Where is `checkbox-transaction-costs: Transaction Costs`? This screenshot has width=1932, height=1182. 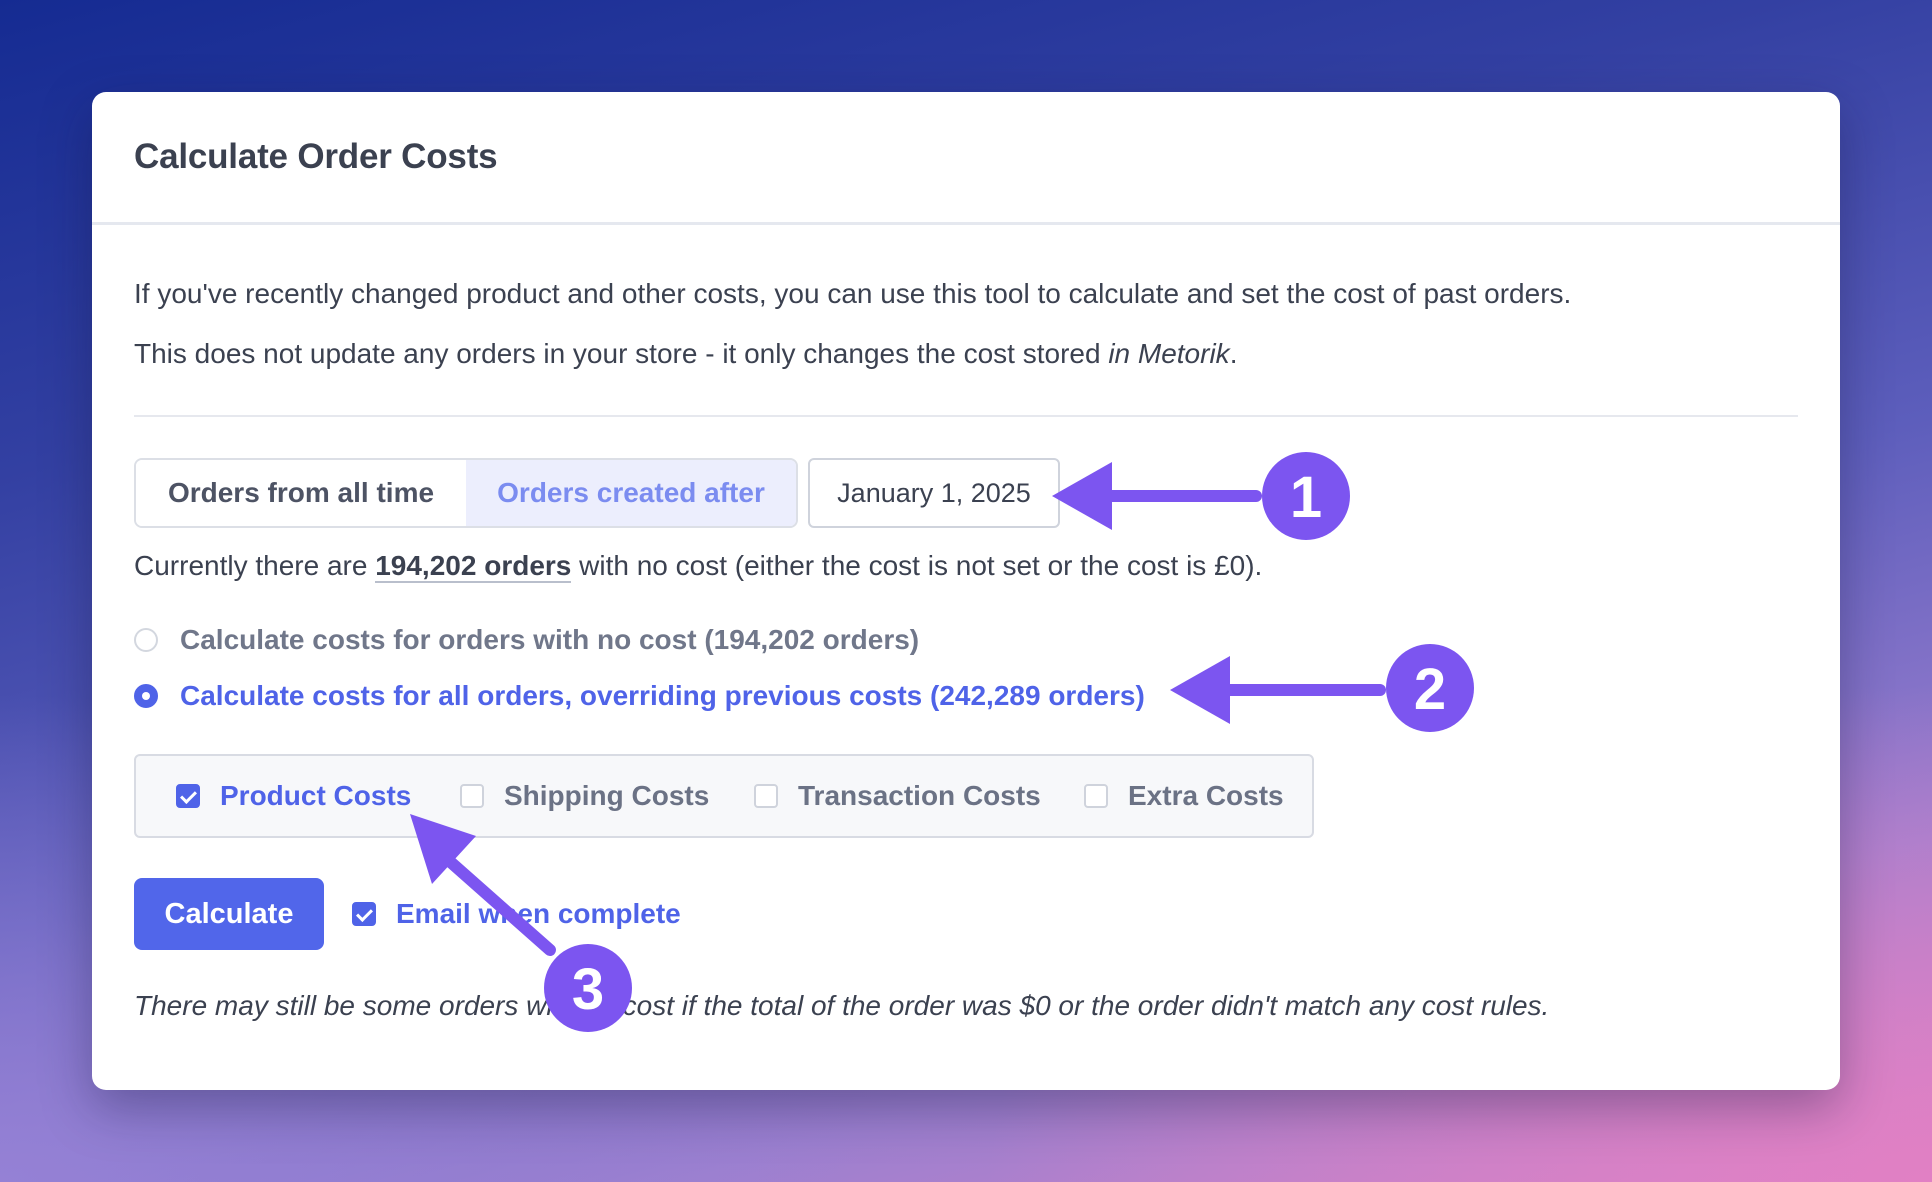 checkbox-transaction-costs: Transaction Costs is located at coordinates (897, 796).